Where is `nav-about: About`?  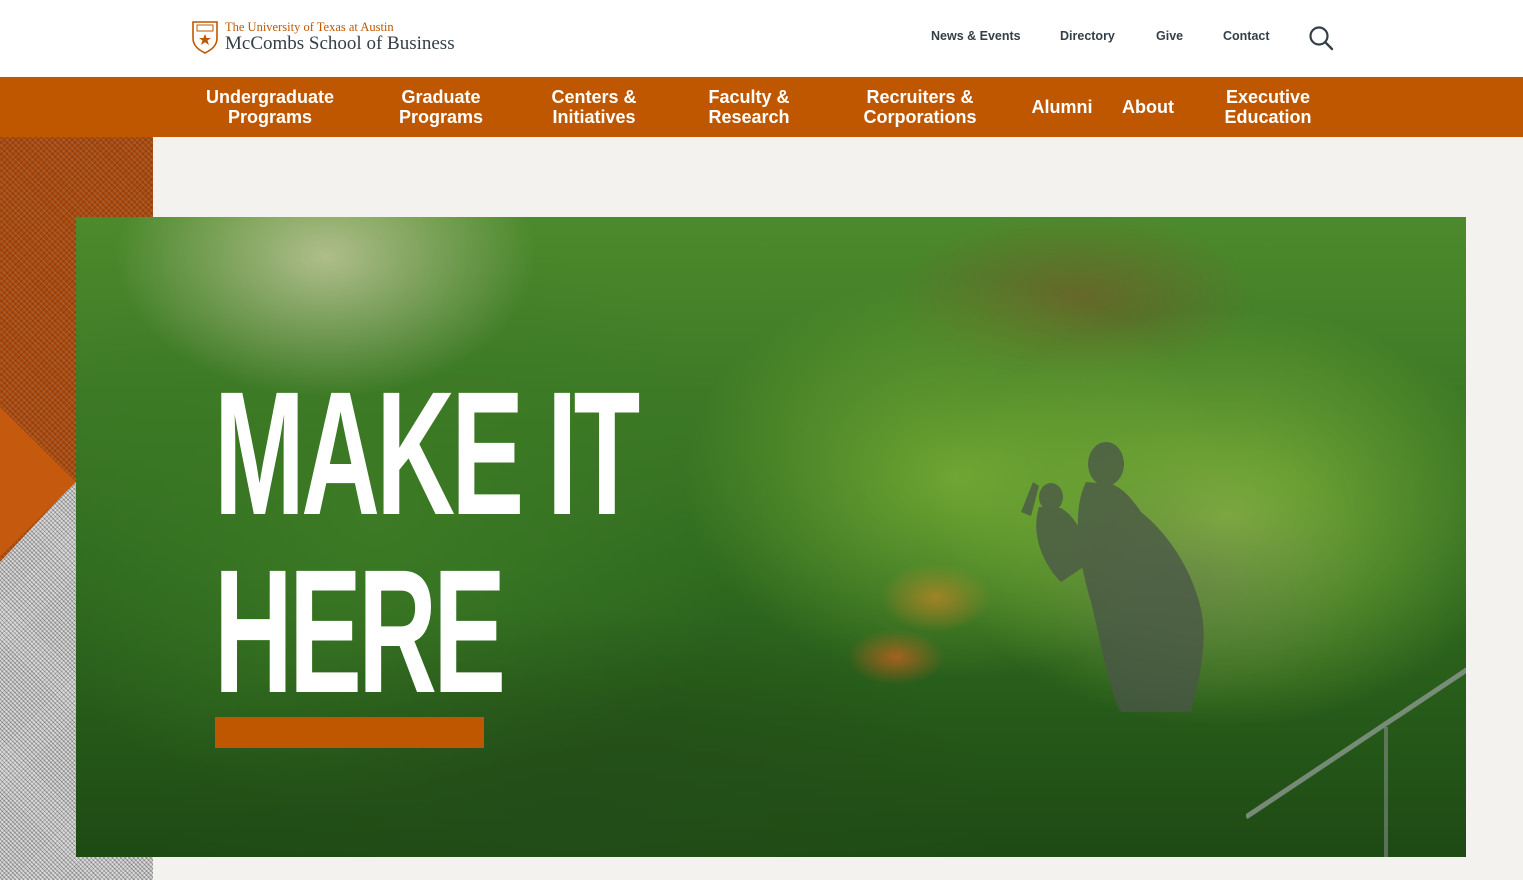
nav-about: About is located at coordinates (1148, 107).